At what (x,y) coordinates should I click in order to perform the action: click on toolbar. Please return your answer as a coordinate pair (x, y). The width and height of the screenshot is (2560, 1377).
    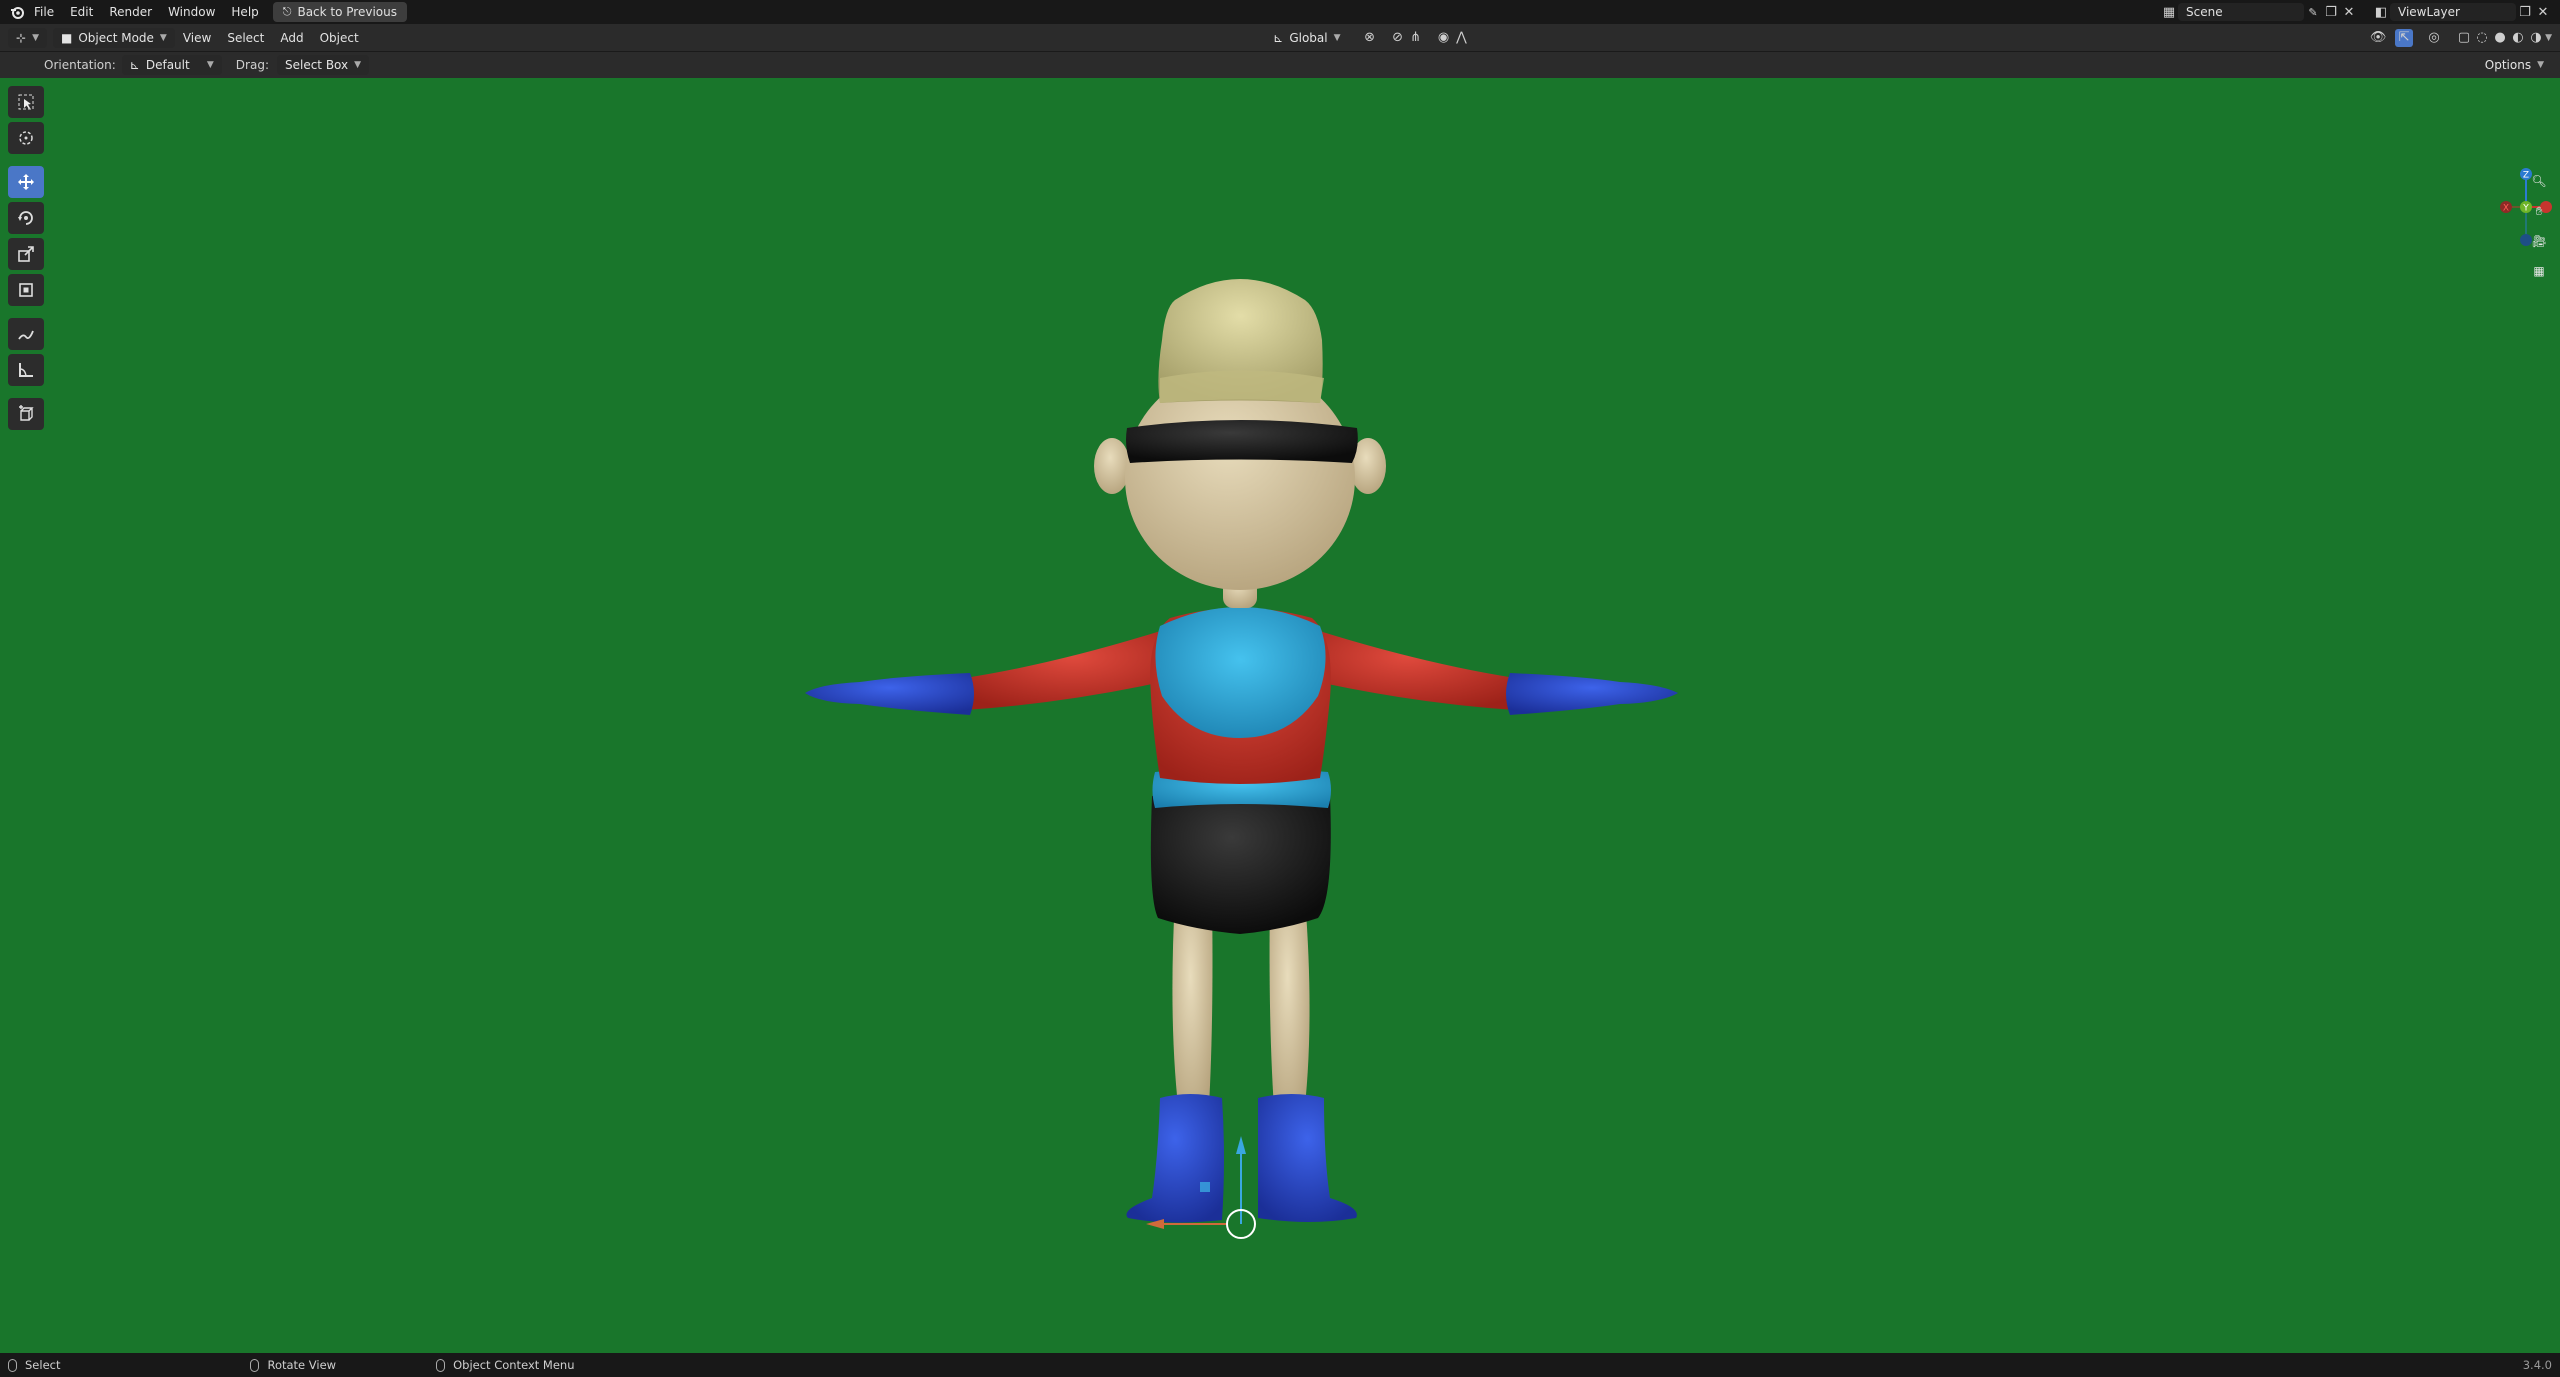
    Looking at the image, I should click on (27, 260).